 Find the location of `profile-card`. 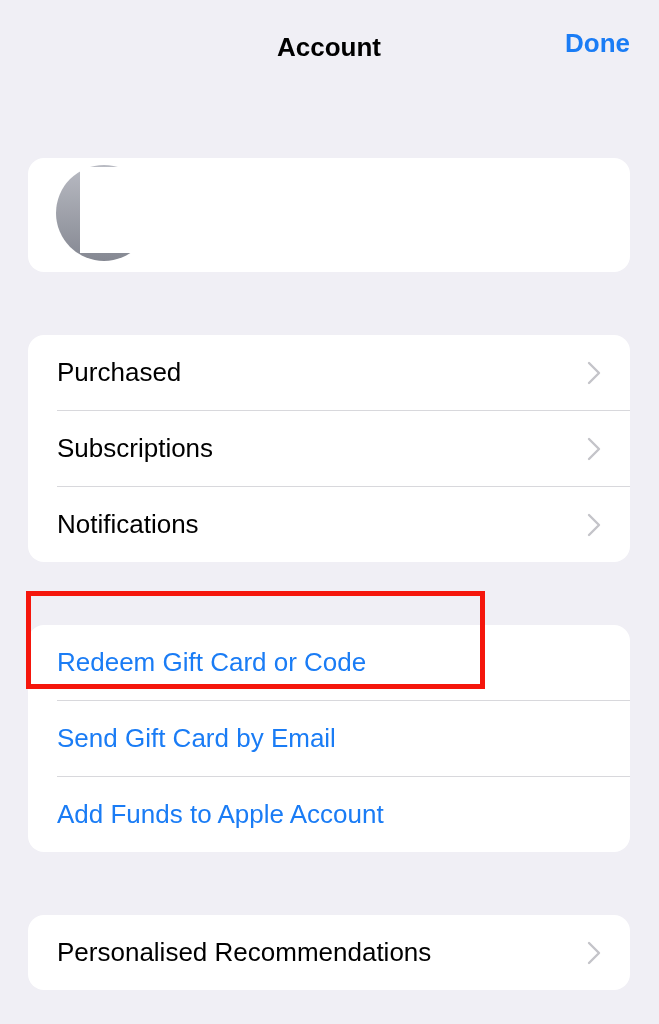

profile-card is located at coordinates (329, 215).